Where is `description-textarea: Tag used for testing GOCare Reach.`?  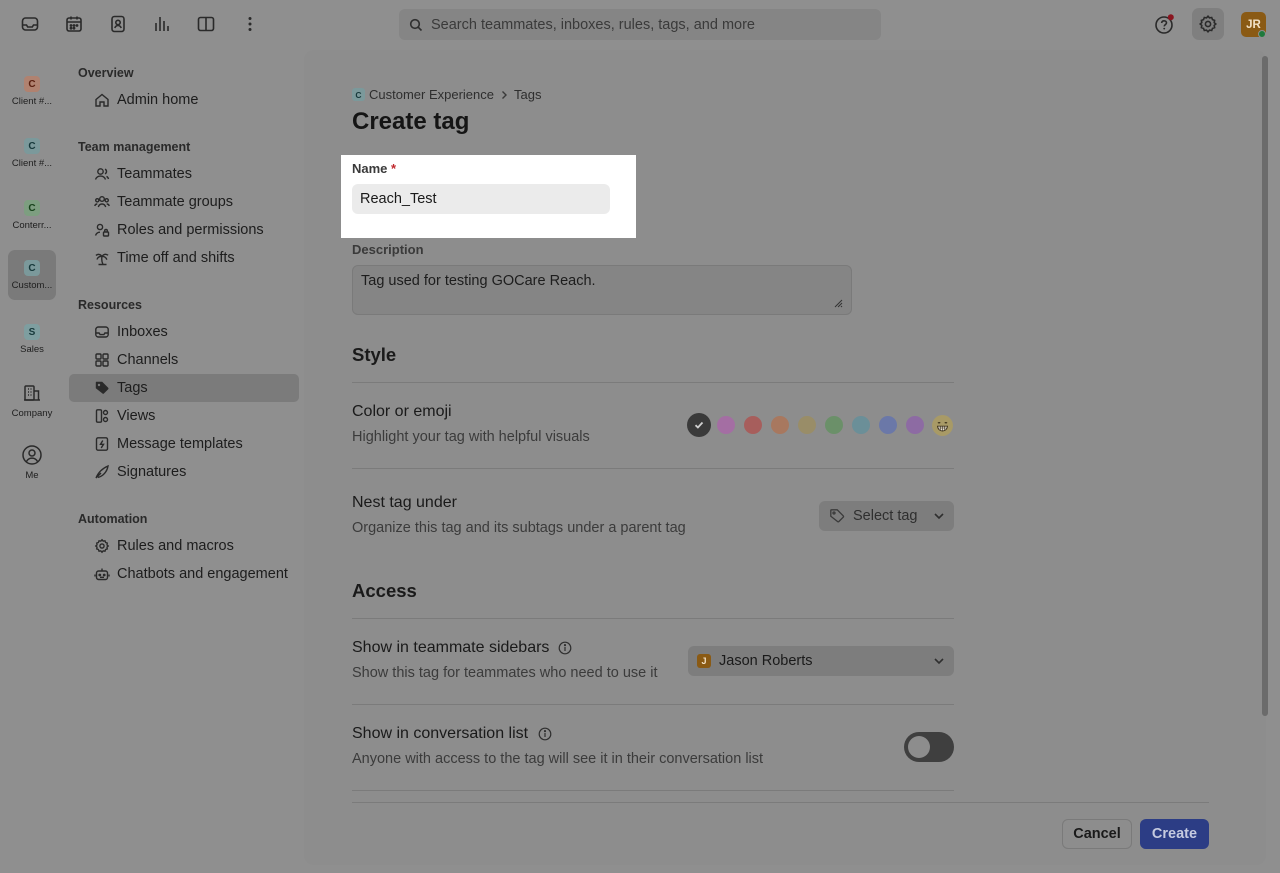 description-textarea: Tag used for testing GOCare Reach. is located at coordinates (602, 290).